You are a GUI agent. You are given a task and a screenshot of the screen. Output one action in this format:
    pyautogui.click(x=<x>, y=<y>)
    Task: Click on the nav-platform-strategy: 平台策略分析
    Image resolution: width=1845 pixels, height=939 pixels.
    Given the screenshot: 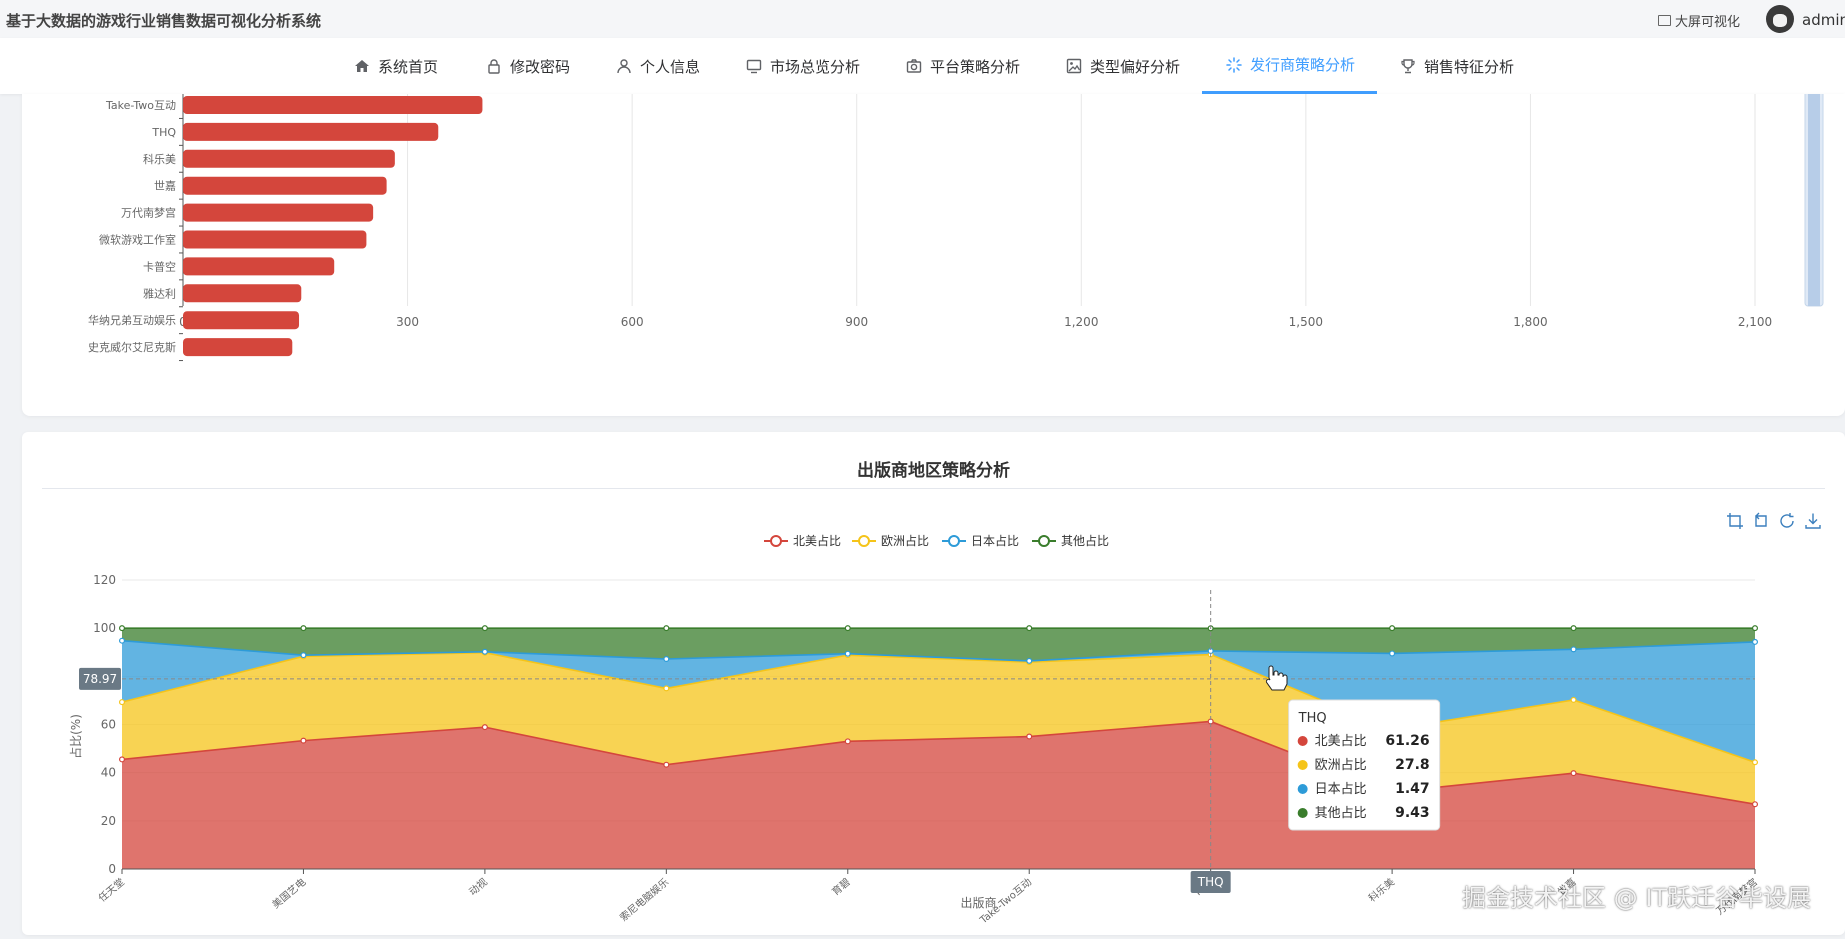 What is the action you would take?
    pyautogui.click(x=963, y=66)
    